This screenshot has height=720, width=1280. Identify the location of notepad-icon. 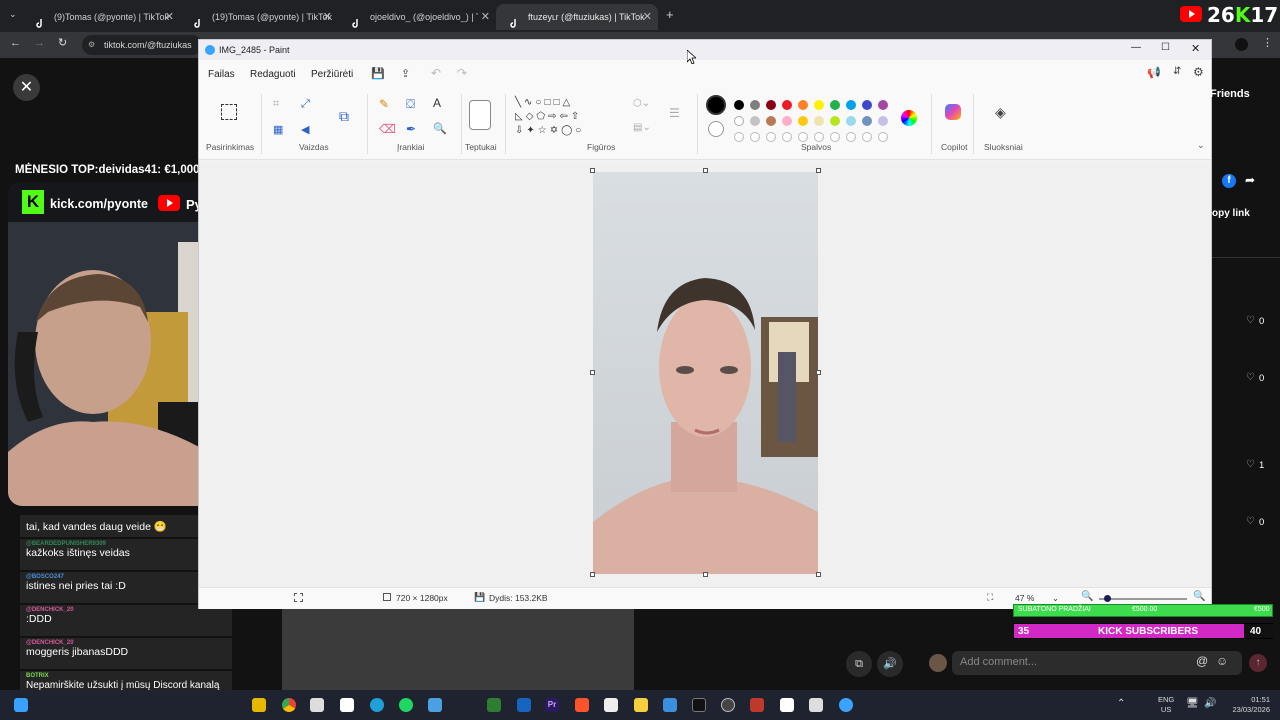
(670, 705).